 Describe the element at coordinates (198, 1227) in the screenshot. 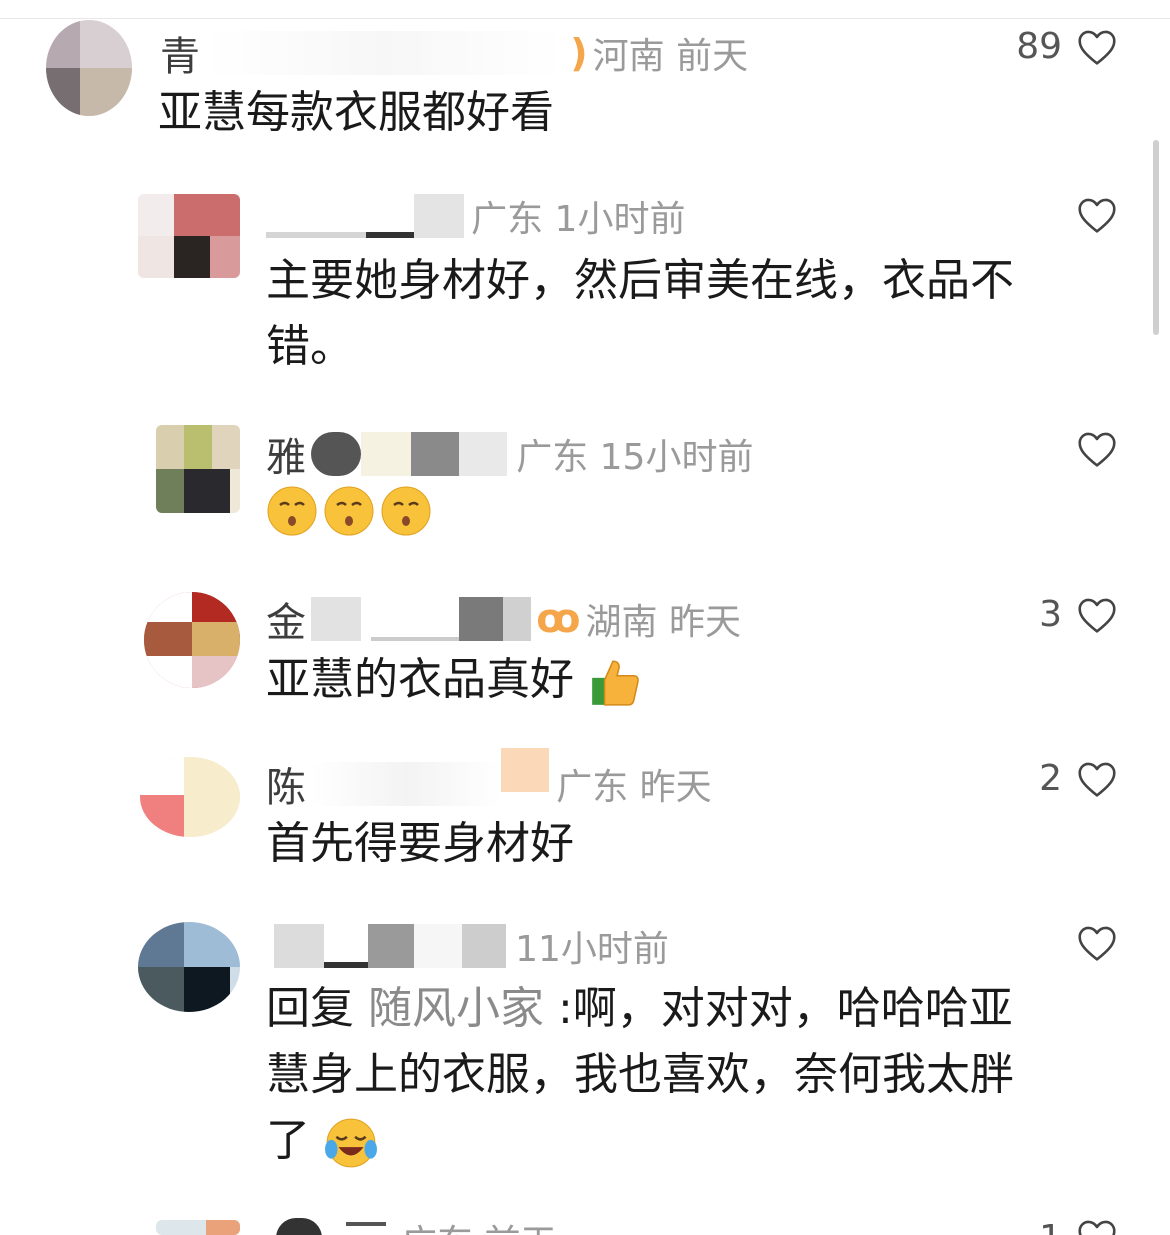

I see `avatar` at that location.